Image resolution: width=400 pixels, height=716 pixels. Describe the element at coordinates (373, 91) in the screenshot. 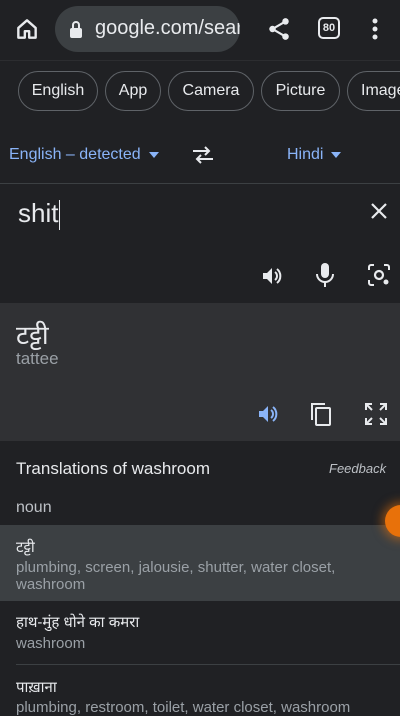

I see `chip-image: Image` at that location.